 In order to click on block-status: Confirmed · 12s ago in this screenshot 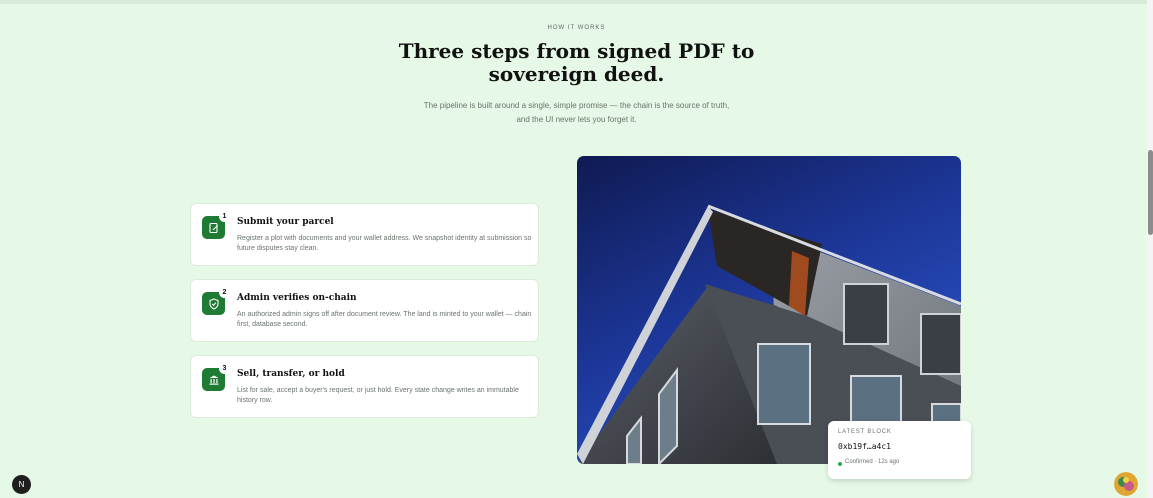, I will do `click(872, 462)`.